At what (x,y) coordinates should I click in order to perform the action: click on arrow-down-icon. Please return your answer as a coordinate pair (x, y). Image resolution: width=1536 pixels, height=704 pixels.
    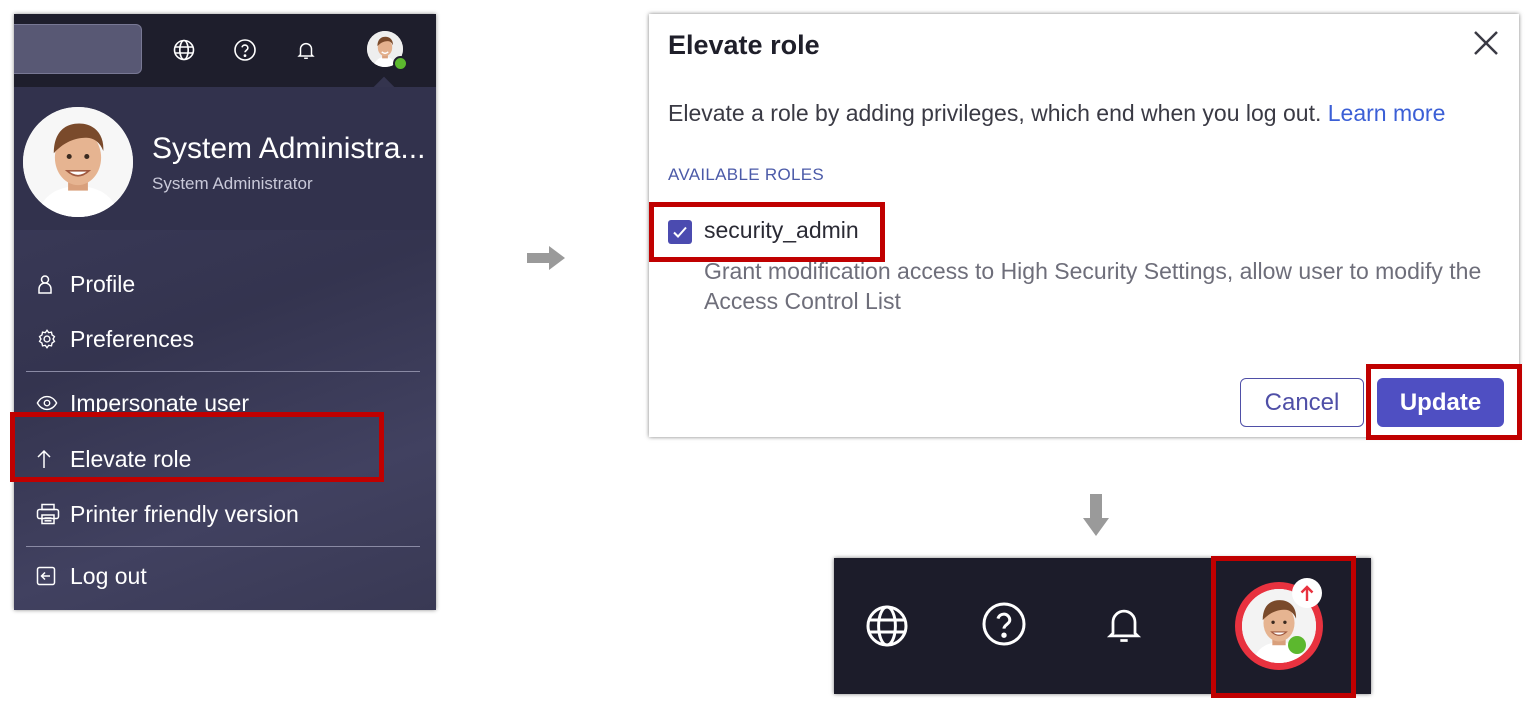
    Looking at the image, I should click on (1096, 517).